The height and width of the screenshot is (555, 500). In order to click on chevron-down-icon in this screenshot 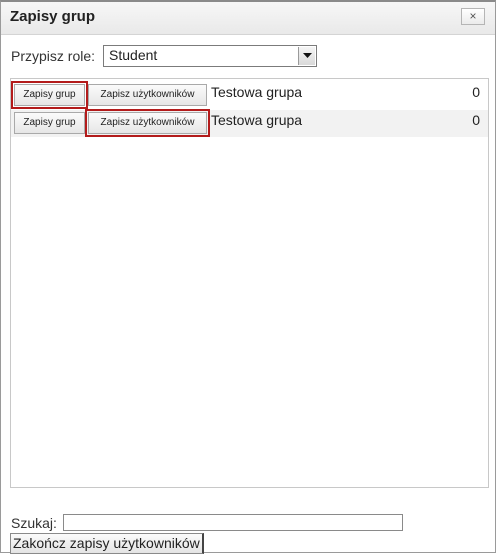, I will do `click(307, 56)`.